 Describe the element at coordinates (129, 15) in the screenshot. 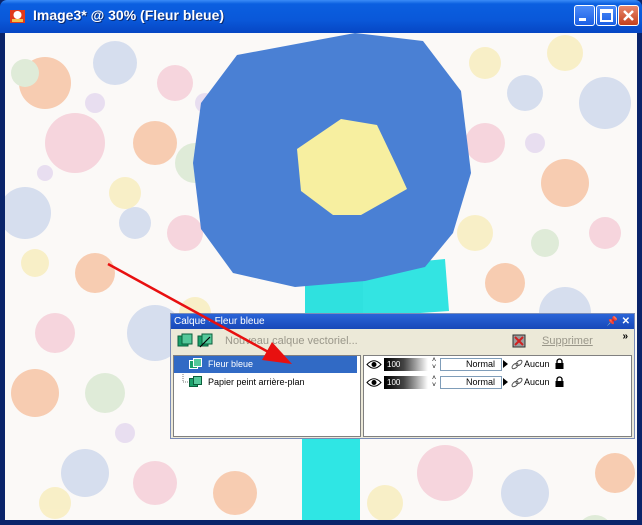

I see `window-title: Image3* @ 30% (Fleur bleue)` at that location.